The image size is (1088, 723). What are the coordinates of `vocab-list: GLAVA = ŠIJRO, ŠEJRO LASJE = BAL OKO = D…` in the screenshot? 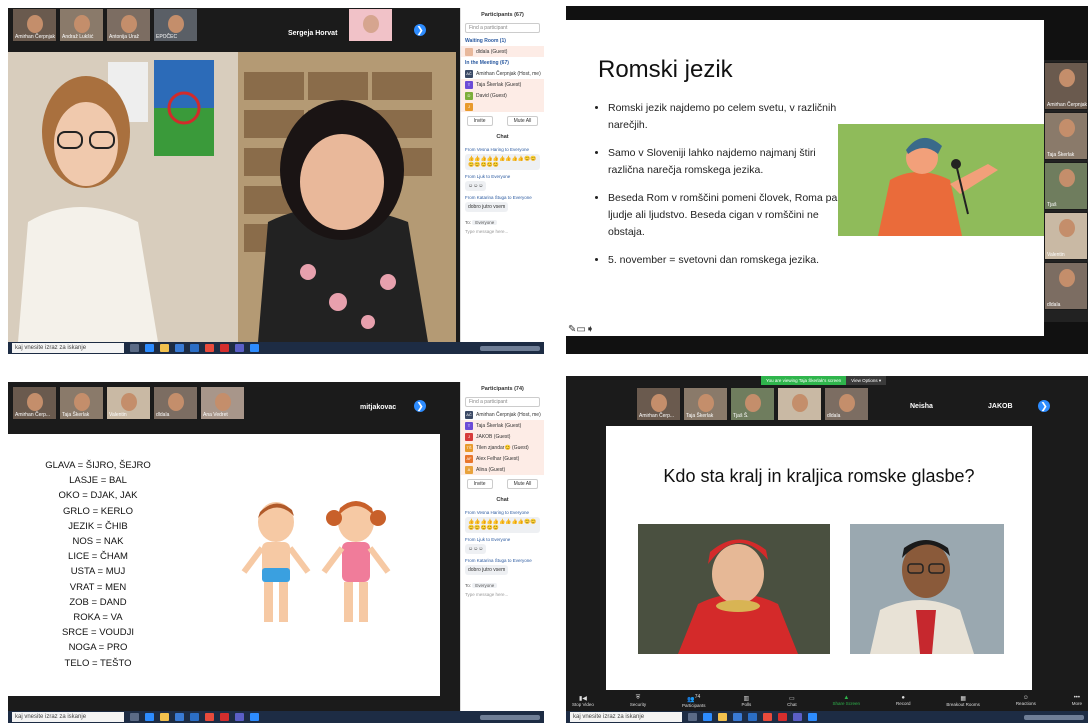 It's located at (98, 564).